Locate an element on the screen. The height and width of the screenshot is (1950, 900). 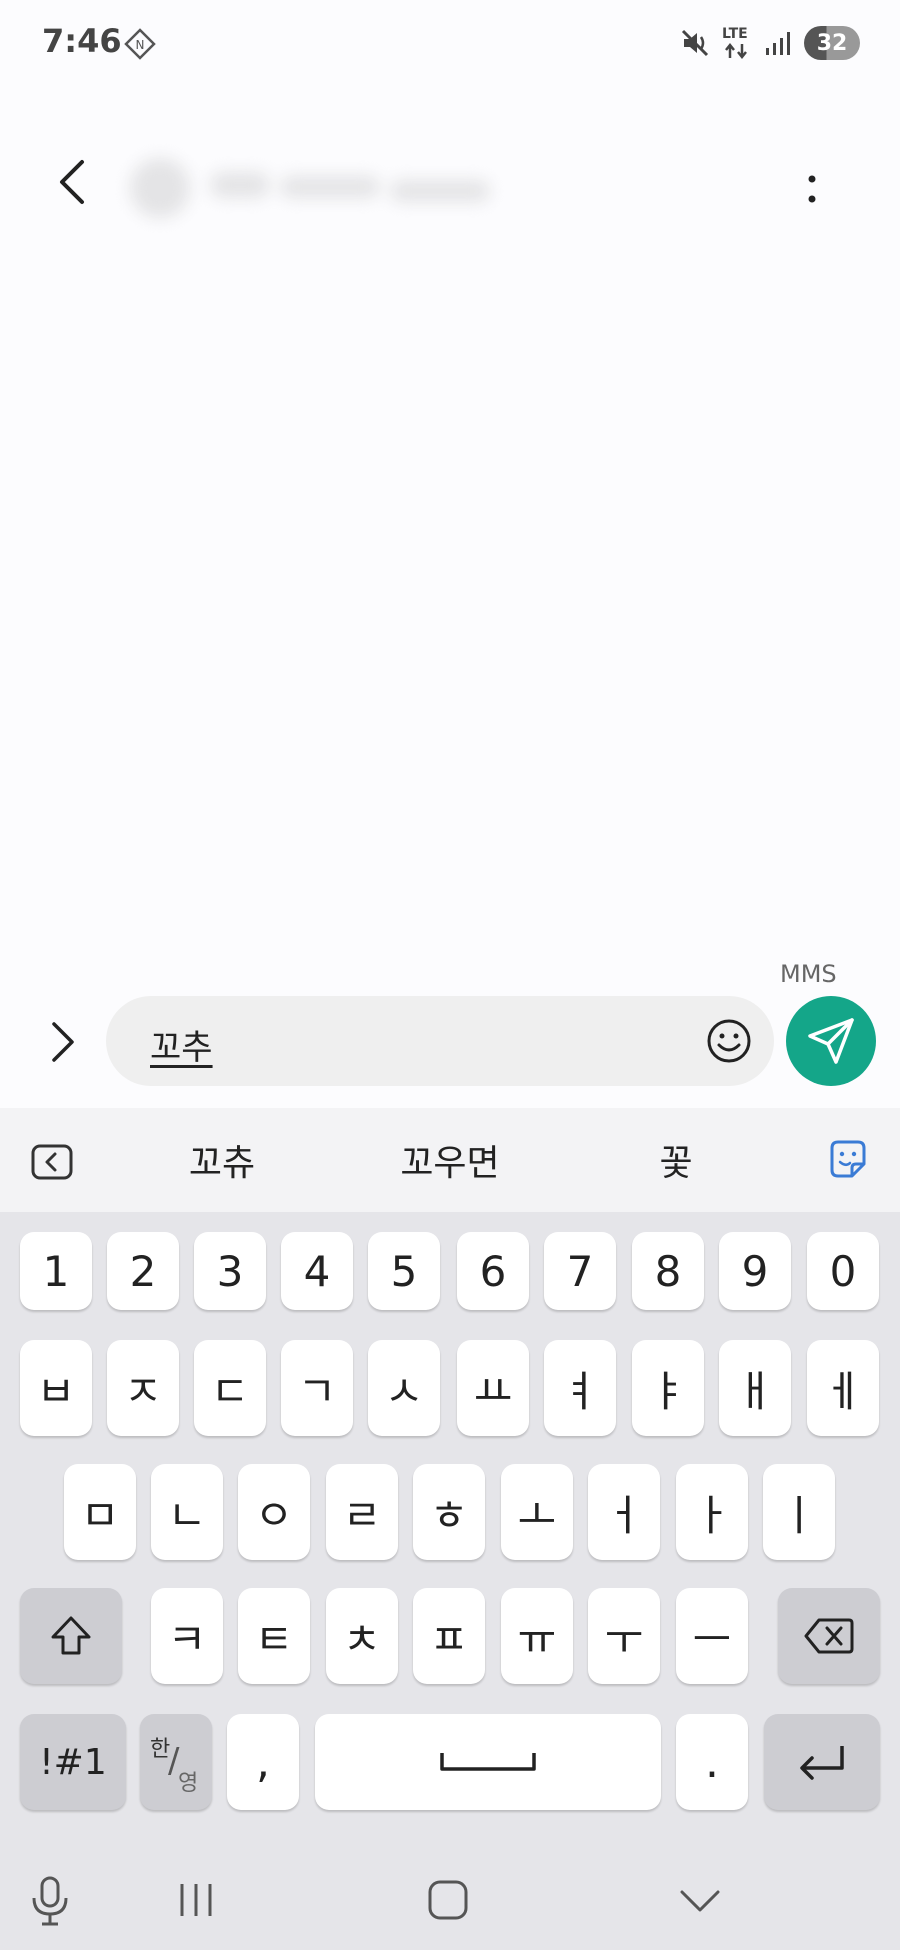
key-j: ㅈ is located at coordinates (143, 1388).